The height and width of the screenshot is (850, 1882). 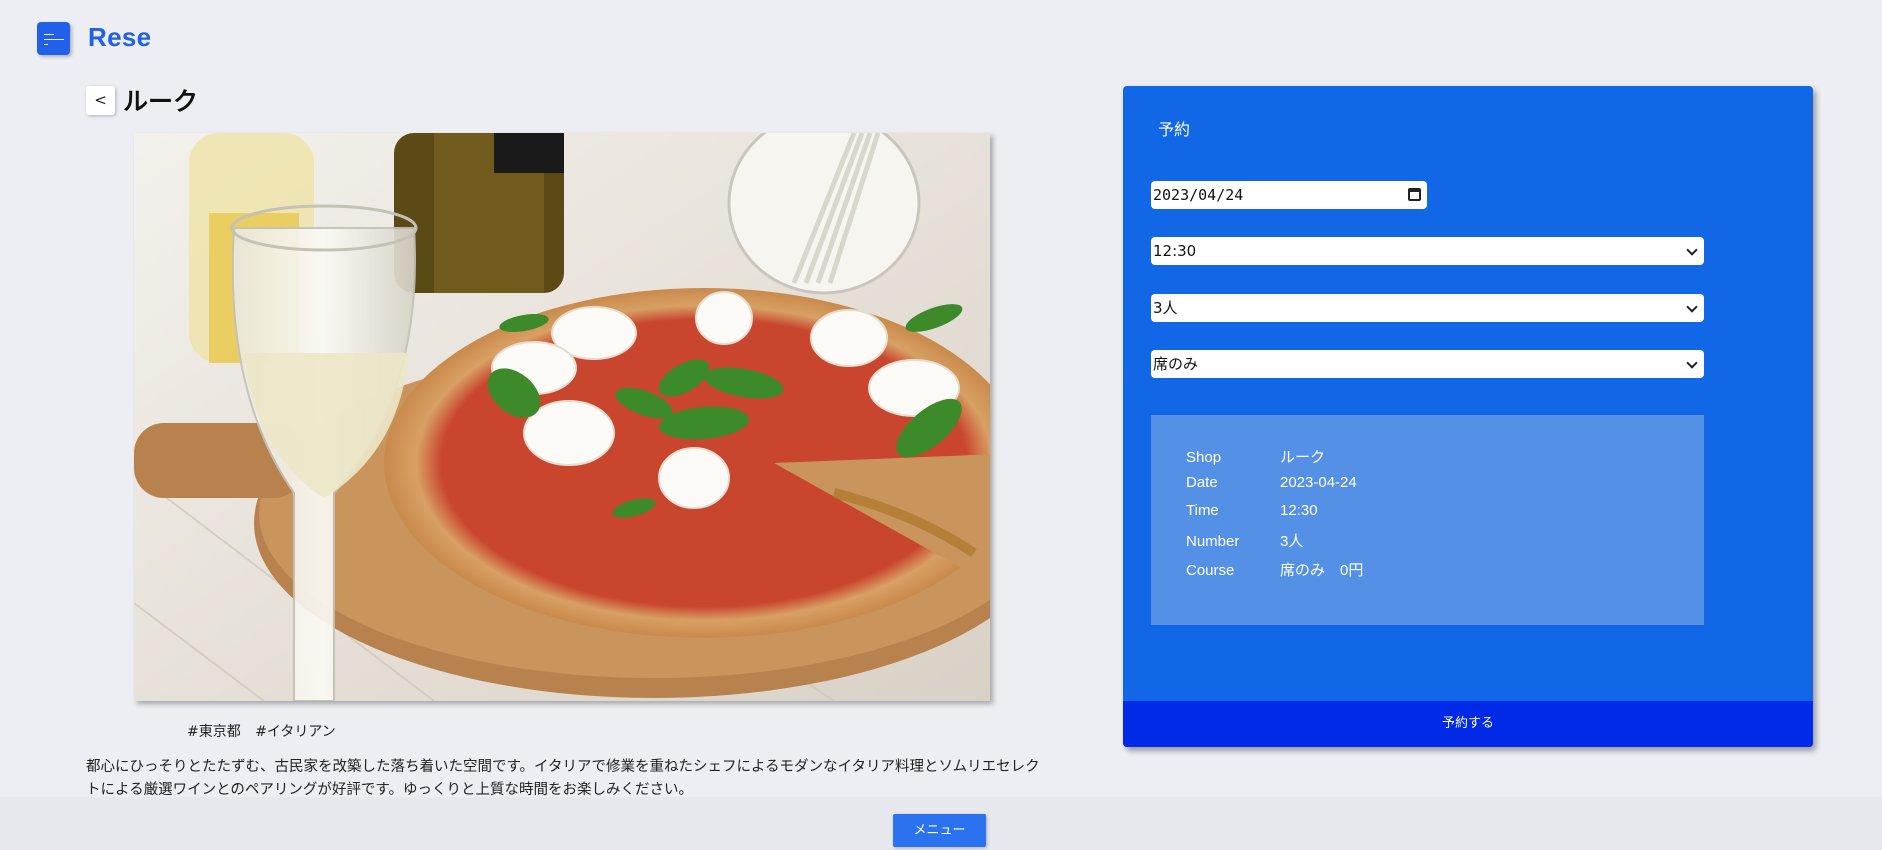 I want to click on number-select: 3人, so click(x=1427, y=308).